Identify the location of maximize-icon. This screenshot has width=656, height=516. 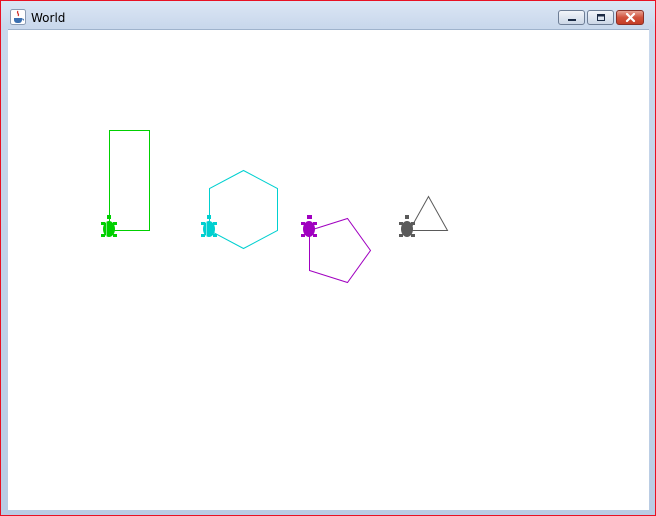
(600, 17).